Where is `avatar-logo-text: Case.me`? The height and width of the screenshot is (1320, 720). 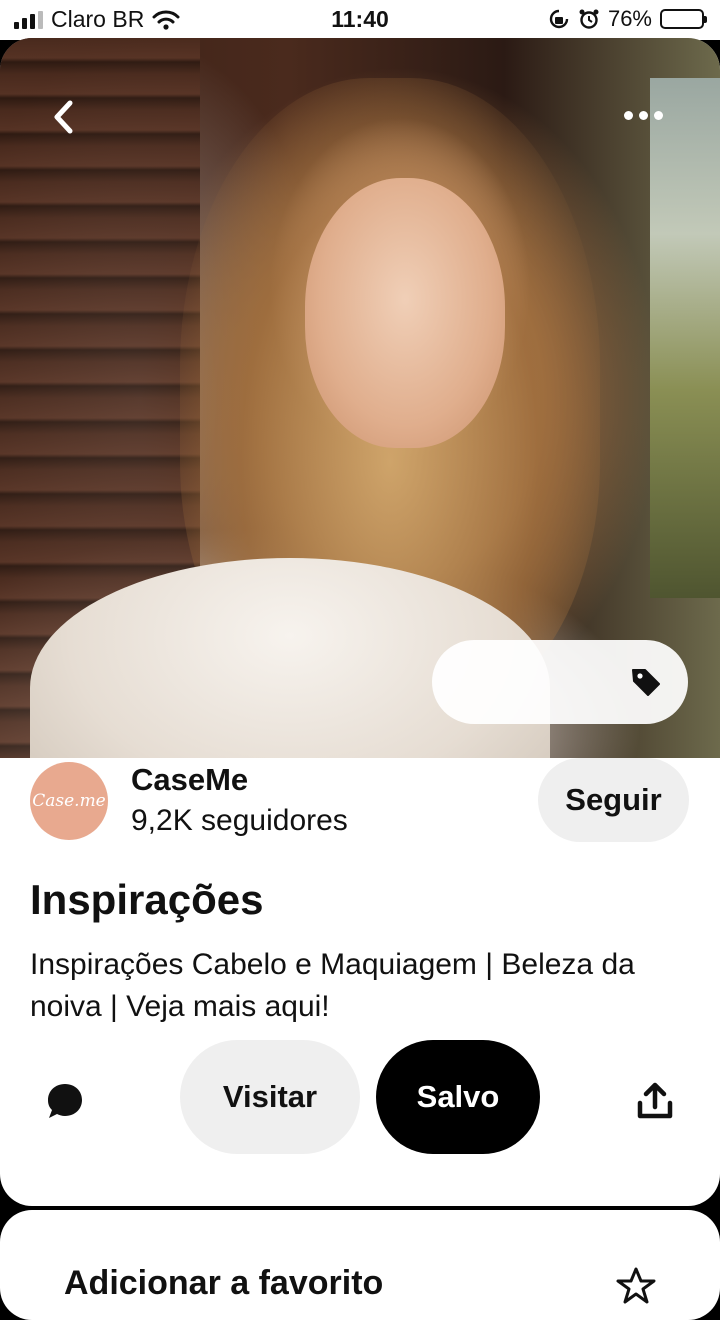
avatar-logo-text: Case.me is located at coordinates (69, 801).